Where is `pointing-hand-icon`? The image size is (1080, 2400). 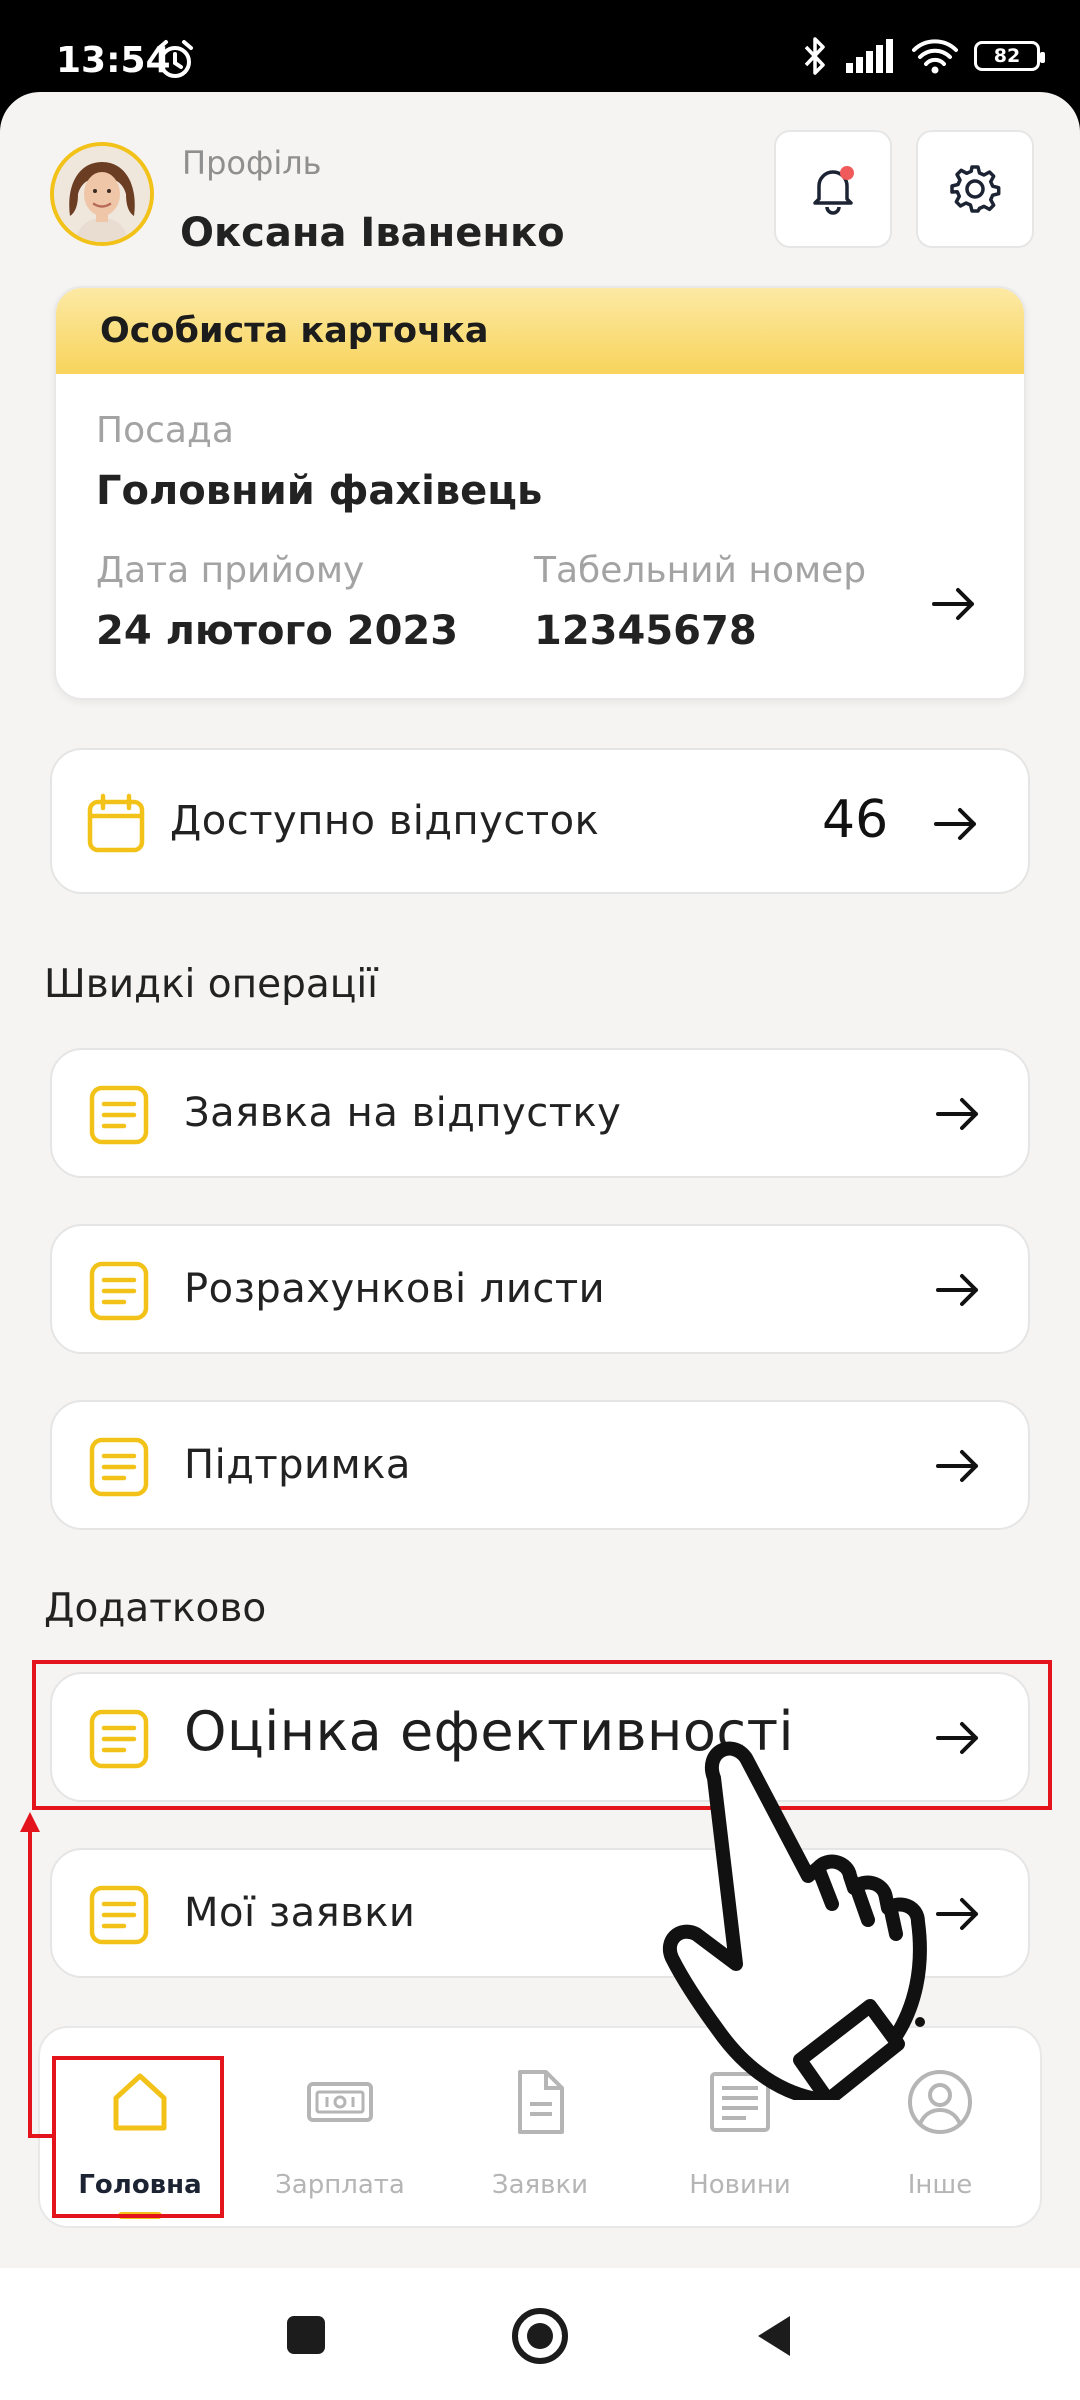 pointing-hand-icon is located at coordinates (795, 1920).